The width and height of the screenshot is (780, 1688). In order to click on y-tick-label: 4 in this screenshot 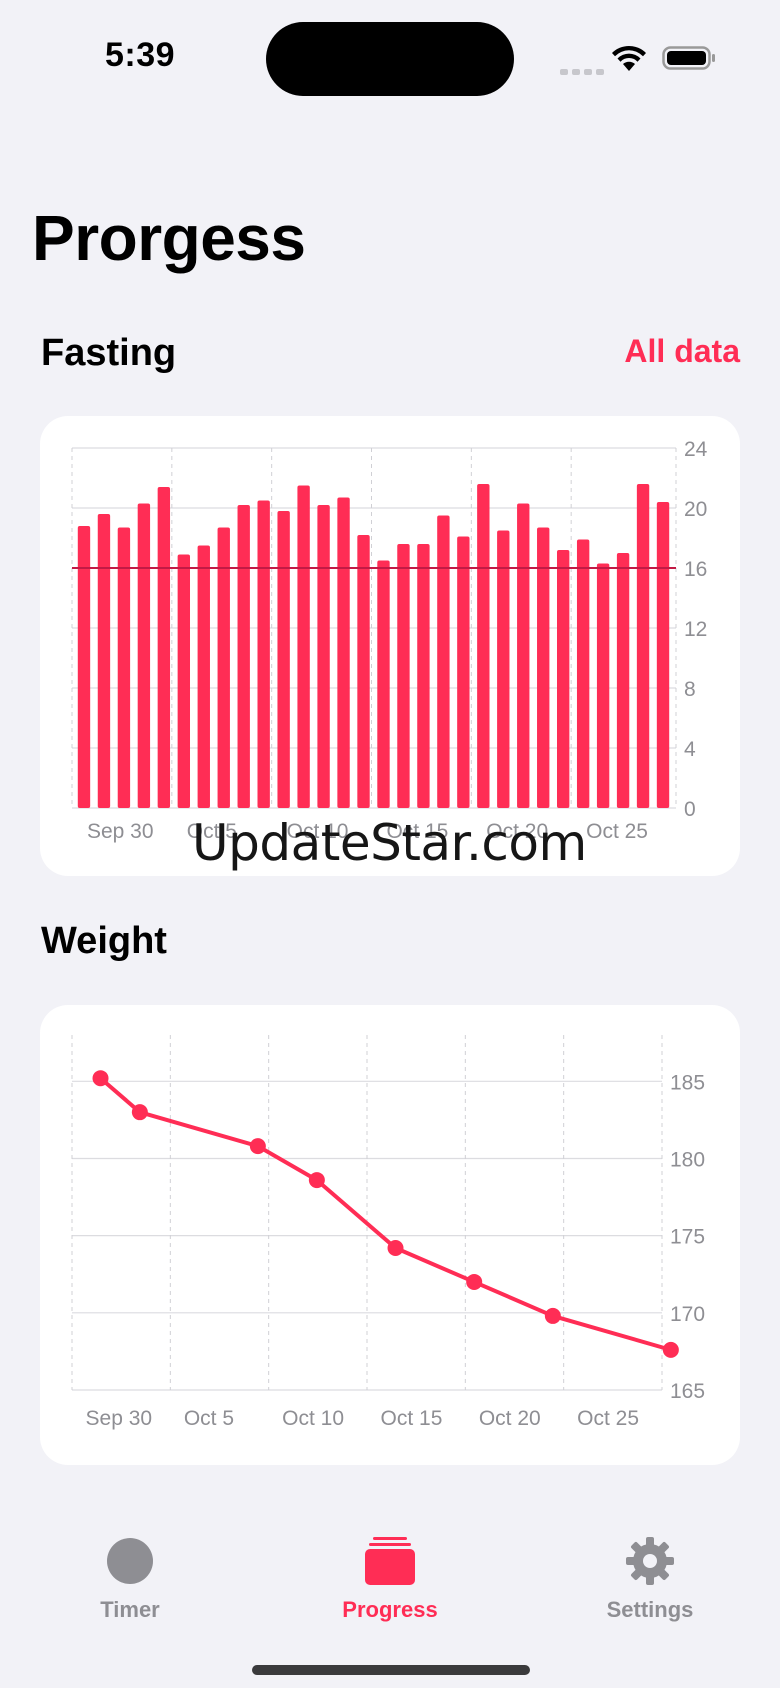, I will do `click(690, 749)`.